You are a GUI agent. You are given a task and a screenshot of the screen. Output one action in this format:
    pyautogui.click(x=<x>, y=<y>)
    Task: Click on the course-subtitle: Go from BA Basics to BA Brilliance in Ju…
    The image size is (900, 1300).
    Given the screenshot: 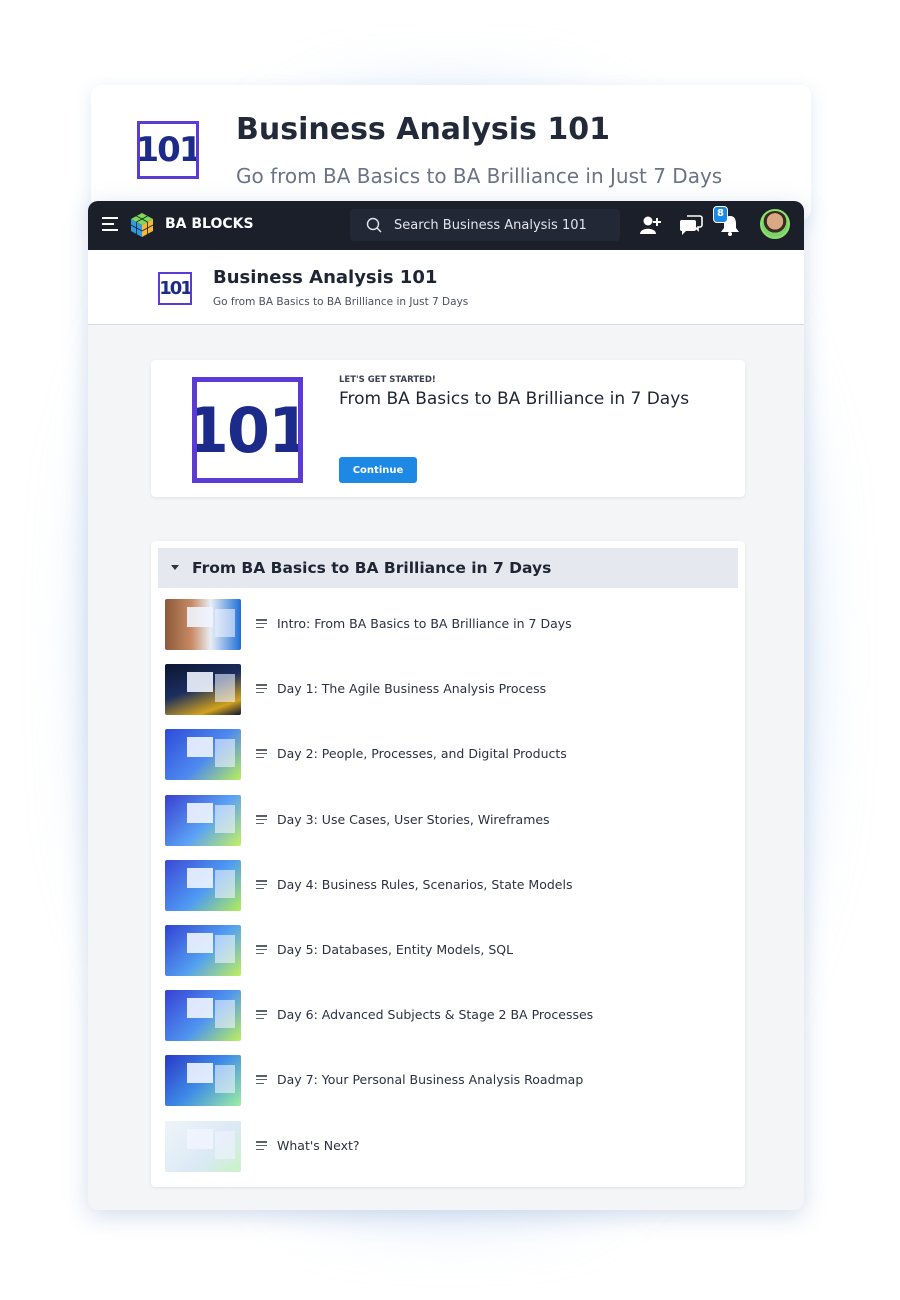 What is the action you would take?
    pyautogui.click(x=341, y=302)
    